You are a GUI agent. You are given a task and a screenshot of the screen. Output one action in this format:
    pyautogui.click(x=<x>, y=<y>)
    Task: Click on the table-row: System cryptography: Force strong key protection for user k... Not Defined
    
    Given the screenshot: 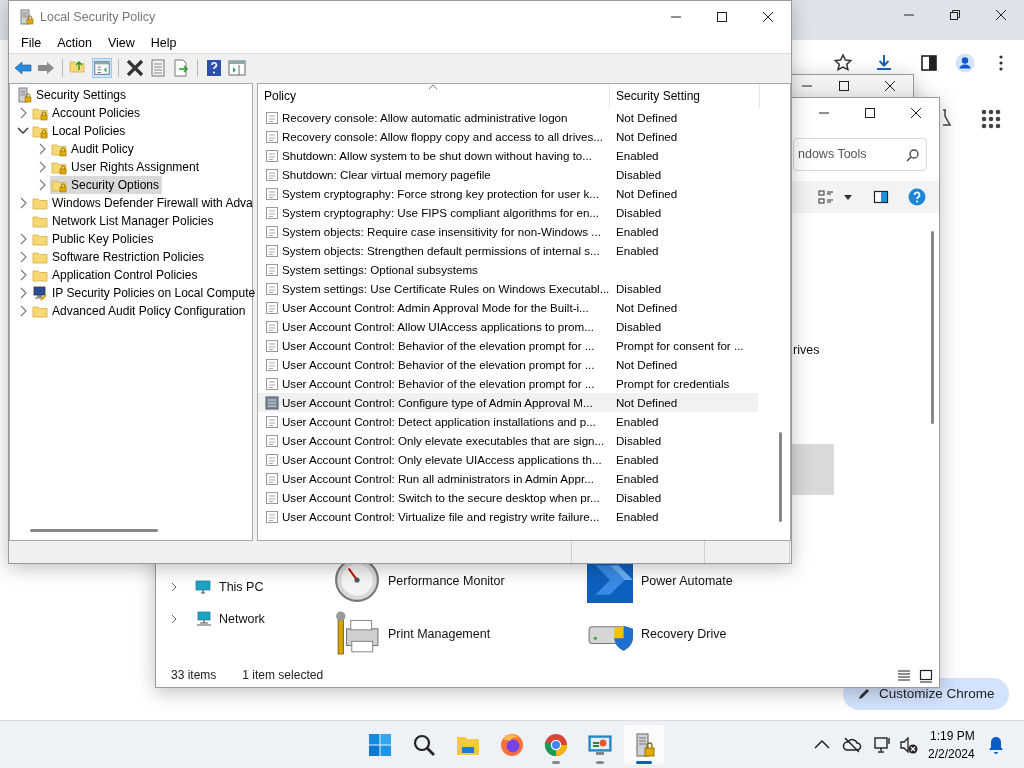 What is the action you would take?
    pyautogui.click(x=508, y=193)
    